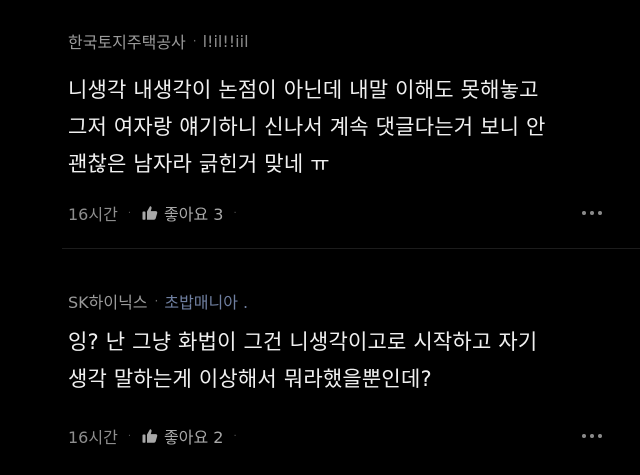 Image resolution: width=640 pixels, height=475 pixels. I want to click on like-count-label: 좋아요 3, so click(194, 214).